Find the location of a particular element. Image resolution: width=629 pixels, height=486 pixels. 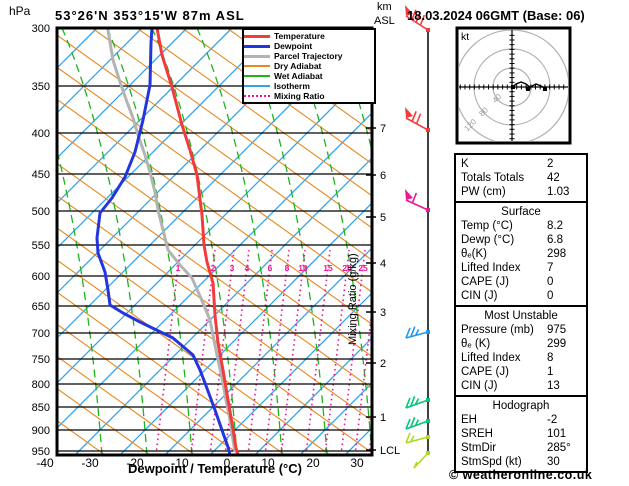

mixing-ratio-value-labels: 1 2 3 4 6 8 10 15 20 25 is located at coordinates (272, 268).